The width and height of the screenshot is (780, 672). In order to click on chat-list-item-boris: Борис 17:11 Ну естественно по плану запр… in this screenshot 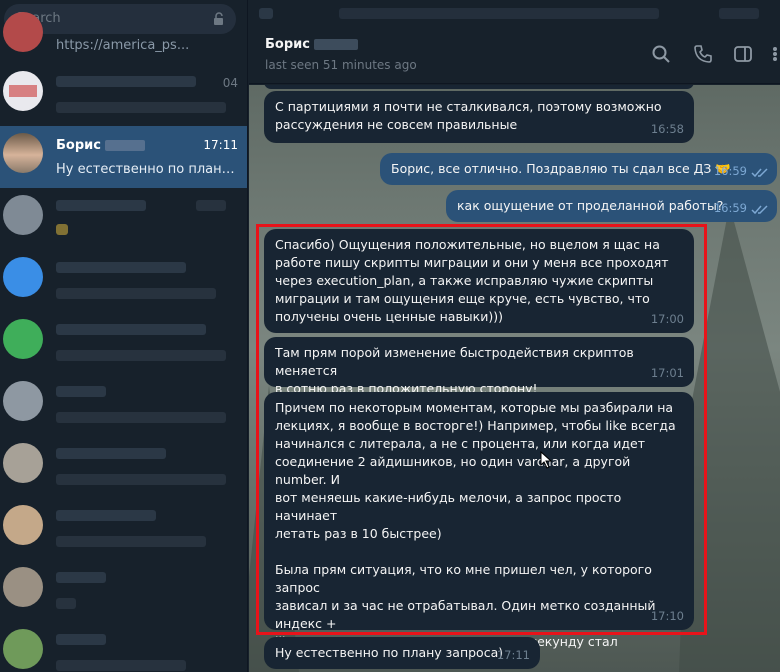, I will do `click(123, 157)`.